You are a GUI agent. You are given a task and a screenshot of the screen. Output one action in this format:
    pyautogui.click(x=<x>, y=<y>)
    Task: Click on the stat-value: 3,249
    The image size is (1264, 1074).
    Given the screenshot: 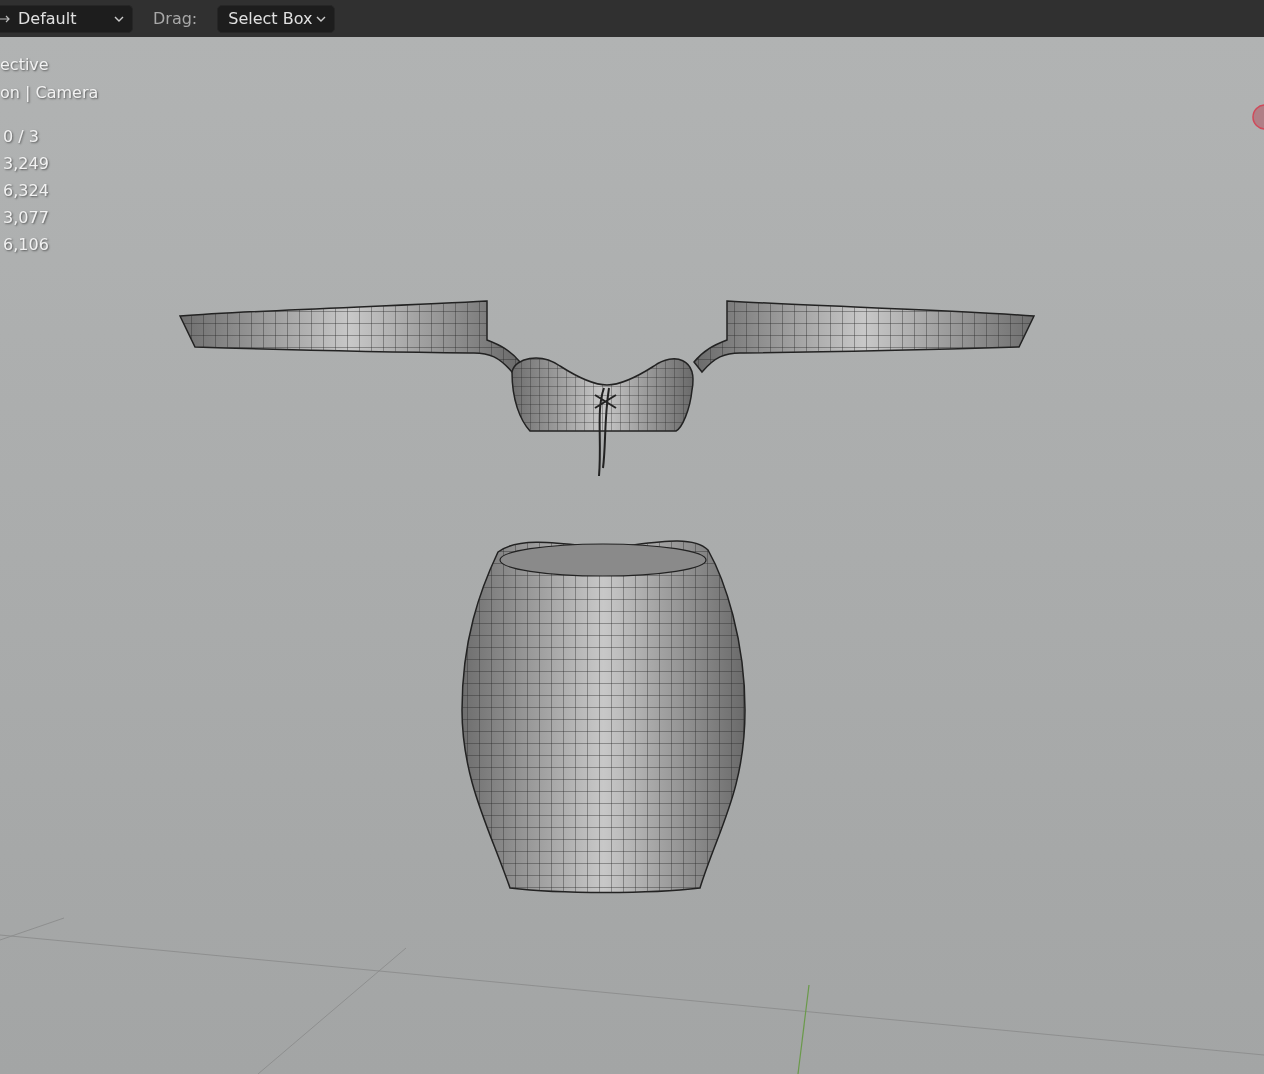 What is the action you would take?
    pyautogui.click(x=25, y=164)
    